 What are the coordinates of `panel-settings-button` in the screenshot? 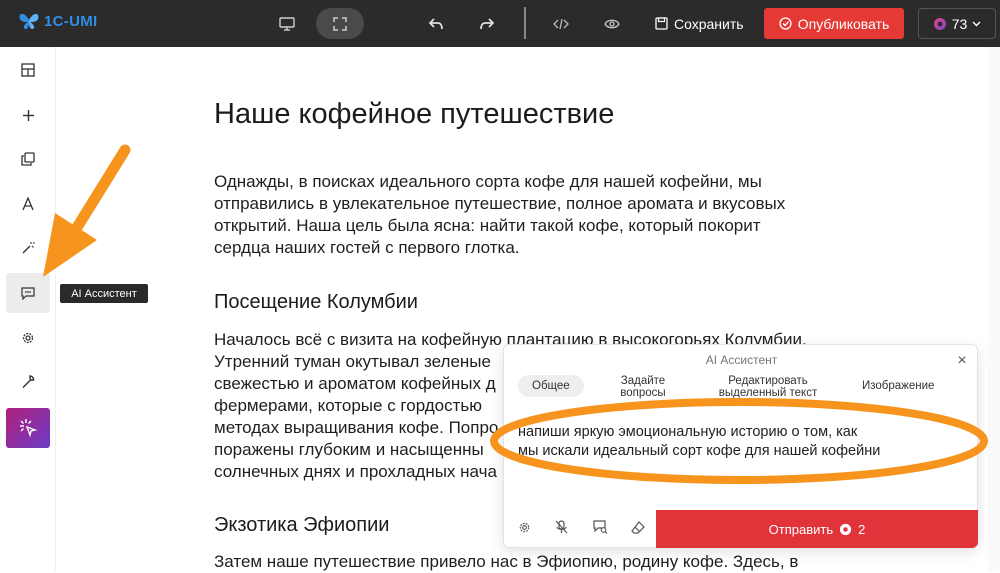 It's located at (524, 527).